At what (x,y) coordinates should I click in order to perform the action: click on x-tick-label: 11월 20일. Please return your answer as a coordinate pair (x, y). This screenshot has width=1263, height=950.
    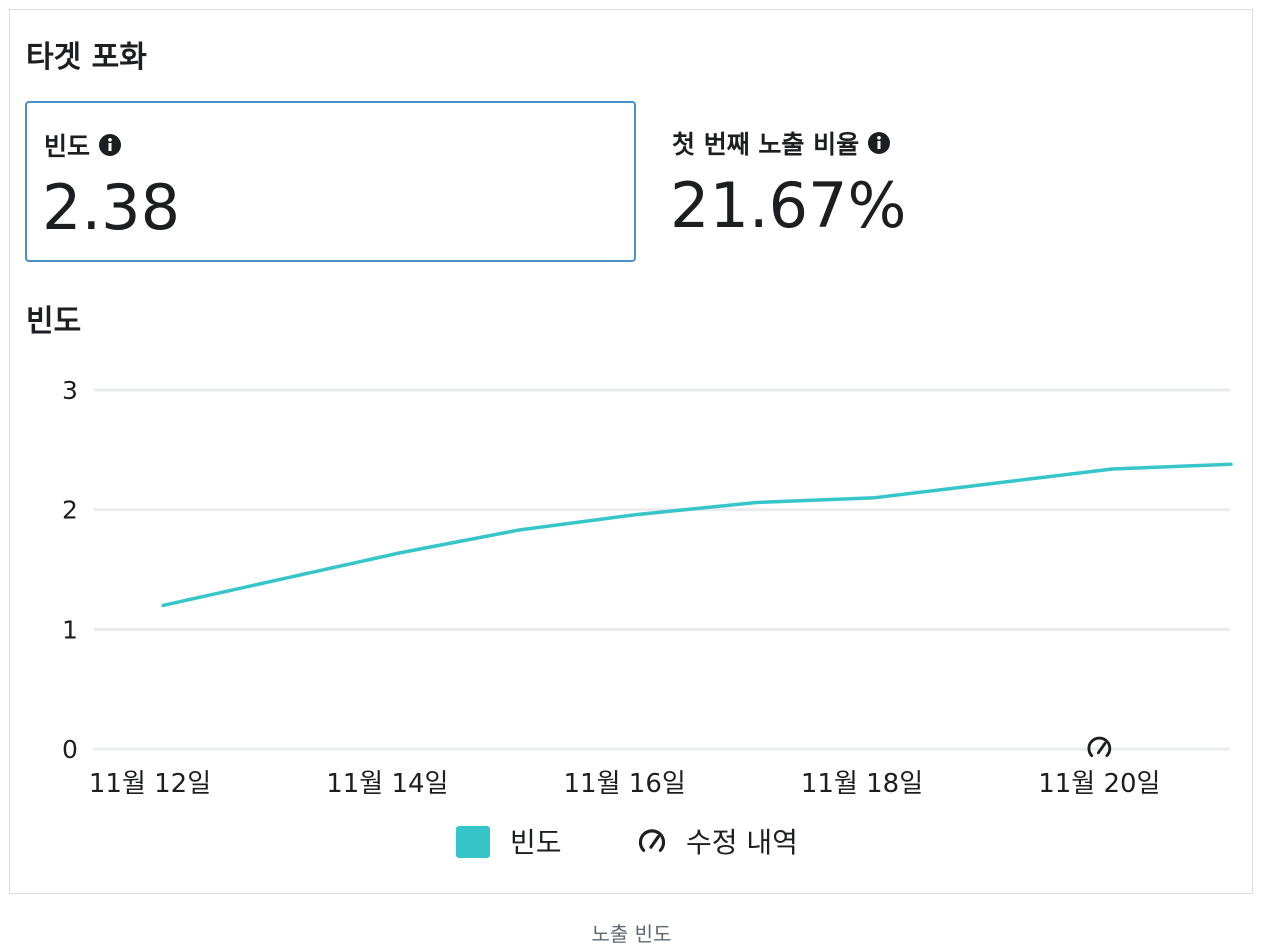
    Looking at the image, I should click on (1099, 784).